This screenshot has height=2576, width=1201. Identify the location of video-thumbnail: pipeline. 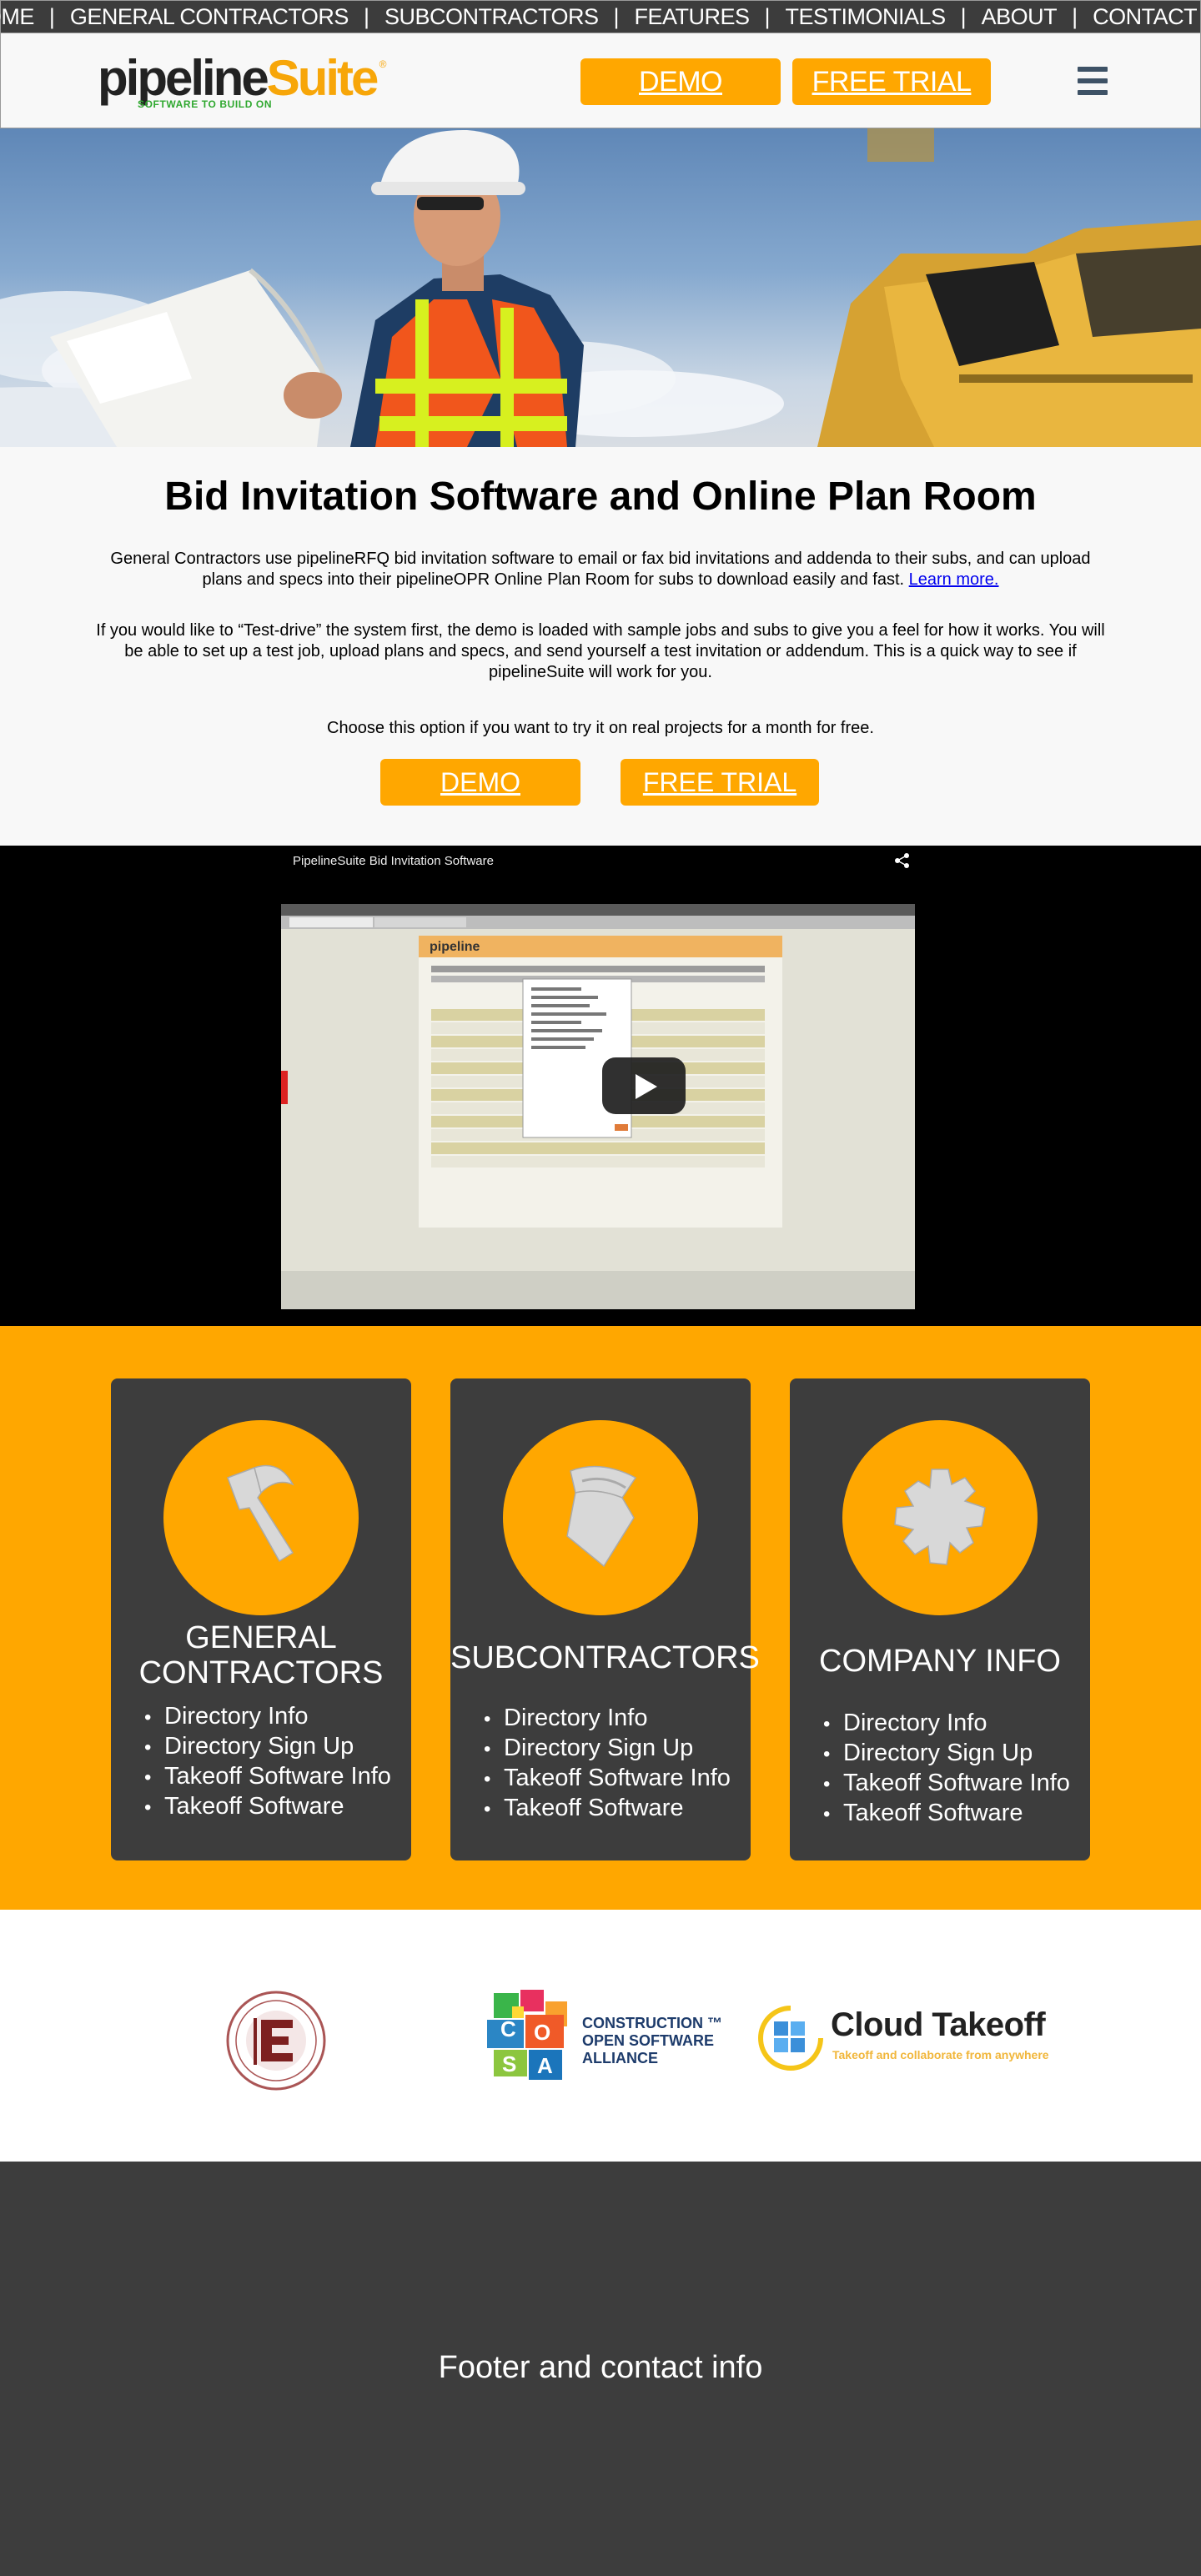
(598, 1106).